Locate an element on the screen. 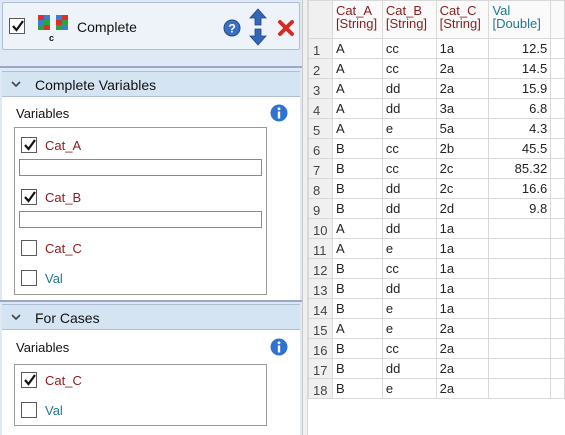 This screenshot has height=435, width=565. table-row: 1 Acc 1a 12.5 is located at coordinates (436, 48).